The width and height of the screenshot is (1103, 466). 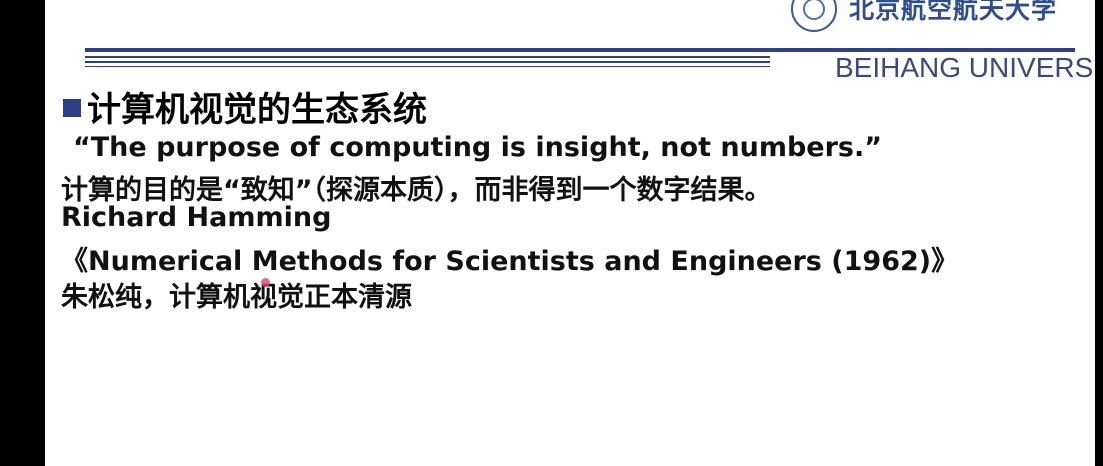 I want to click on slide-heading-text: 计算机视觉的生态系统, so click(x=257, y=110).